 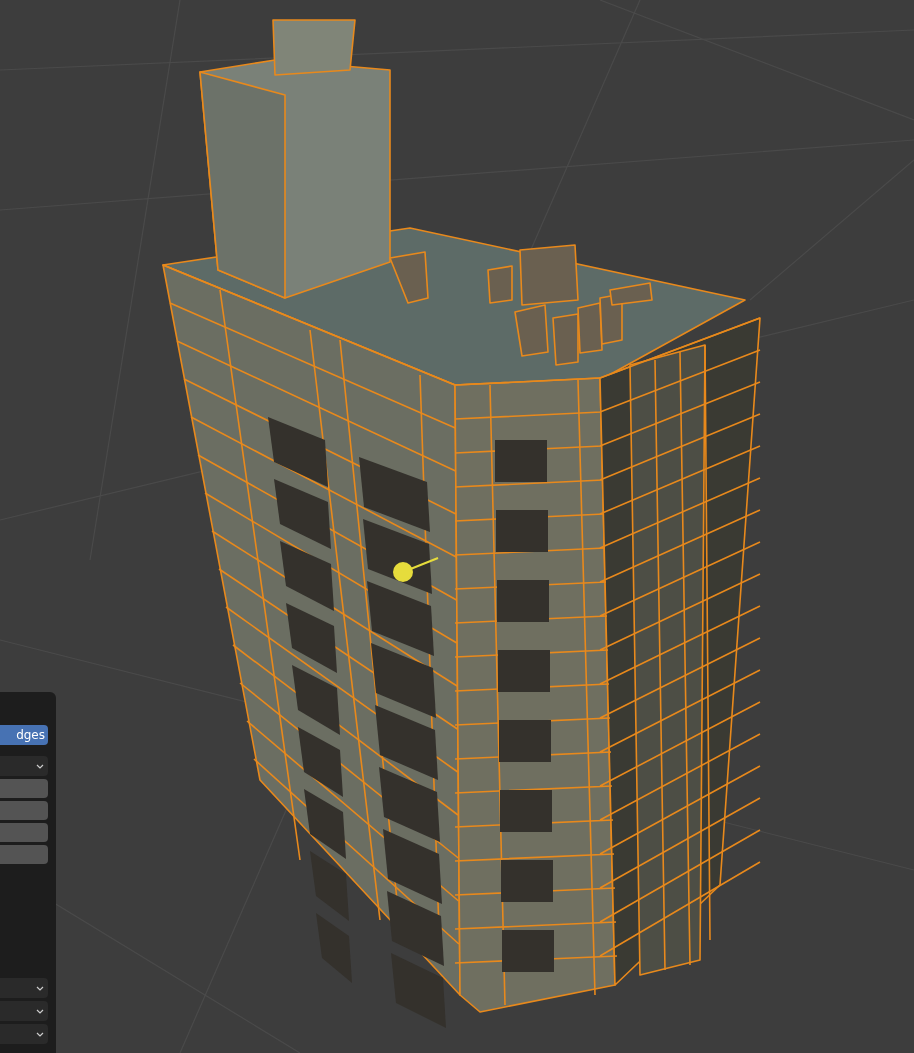 I want to click on light-icon, so click(x=416, y=569).